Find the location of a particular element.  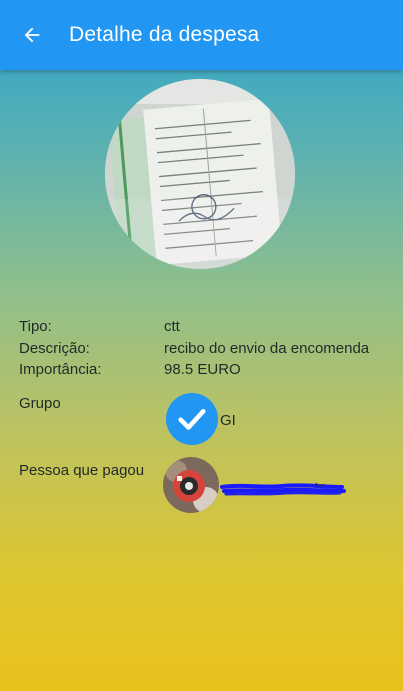

payer-label: Pessoa que pagou is located at coordinates (82, 470).